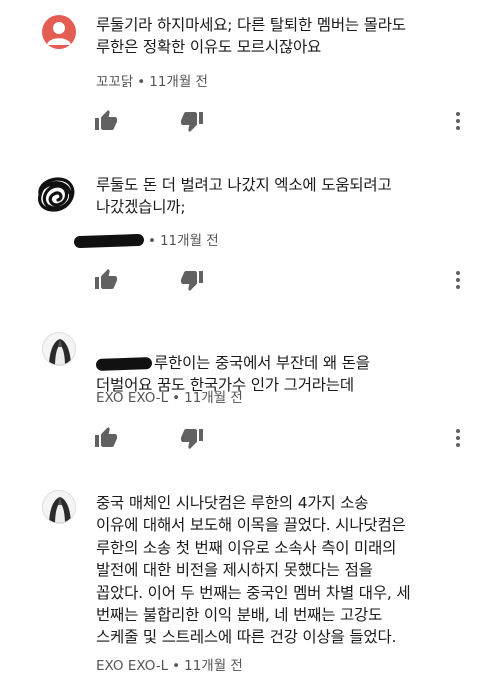 The width and height of the screenshot is (480, 688). Describe the element at coordinates (244, 196) in the screenshot. I see `comment-text: 루둘도 돈 더 벌려고 나갔지 엑소에 도움되려고 나갔겠습니까;` at that location.